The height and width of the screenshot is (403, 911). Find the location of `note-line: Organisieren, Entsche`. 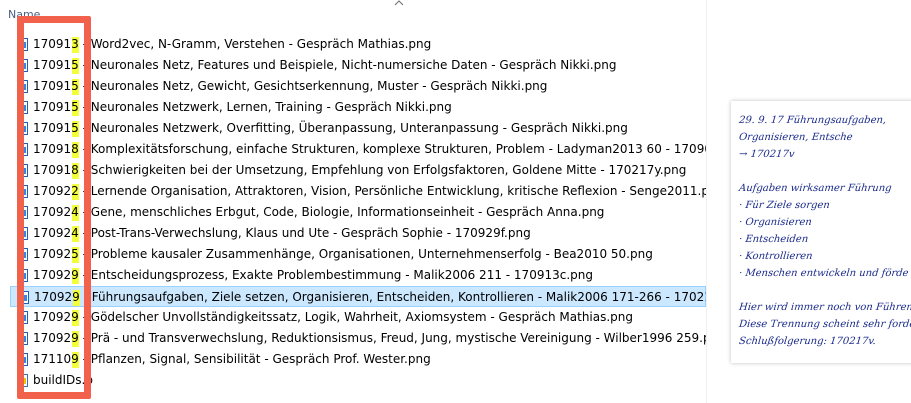

note-line: Organisieren, Entsche is located at coordinates (796, 137).